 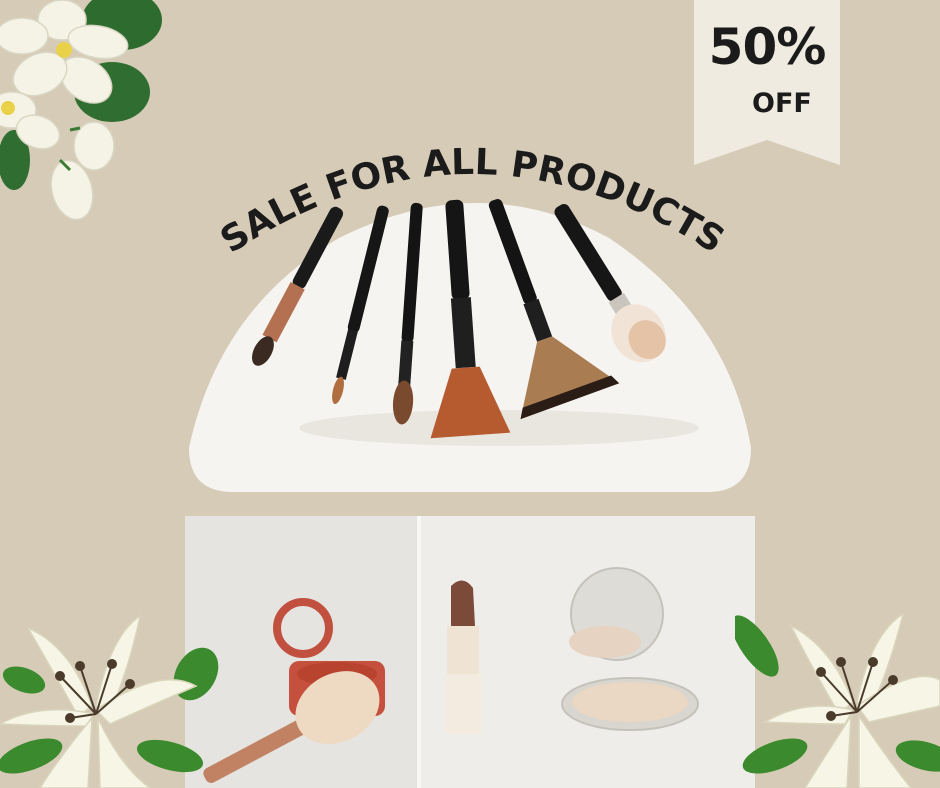 I want to click on discount-off-label: OFF, so click(x=782, y=103).